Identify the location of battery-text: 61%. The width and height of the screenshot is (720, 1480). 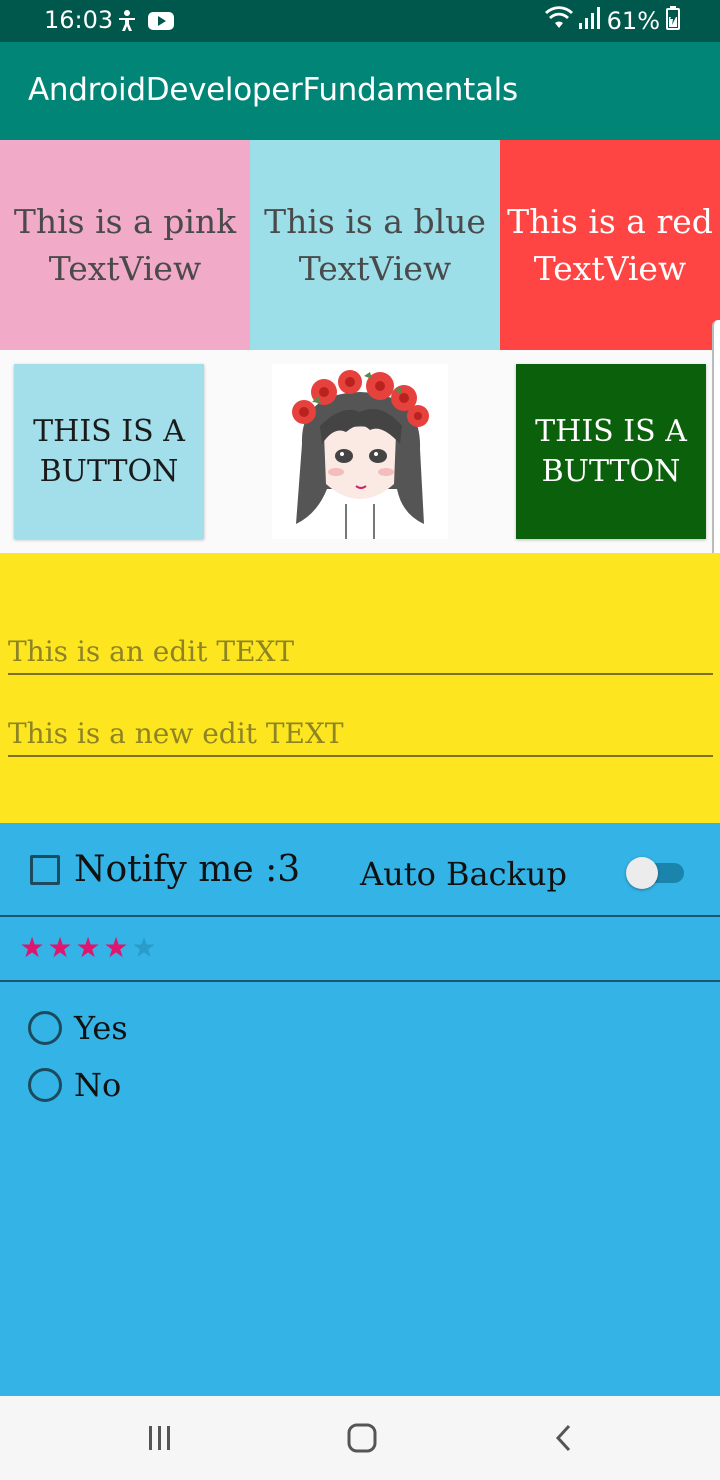
(633, 21).